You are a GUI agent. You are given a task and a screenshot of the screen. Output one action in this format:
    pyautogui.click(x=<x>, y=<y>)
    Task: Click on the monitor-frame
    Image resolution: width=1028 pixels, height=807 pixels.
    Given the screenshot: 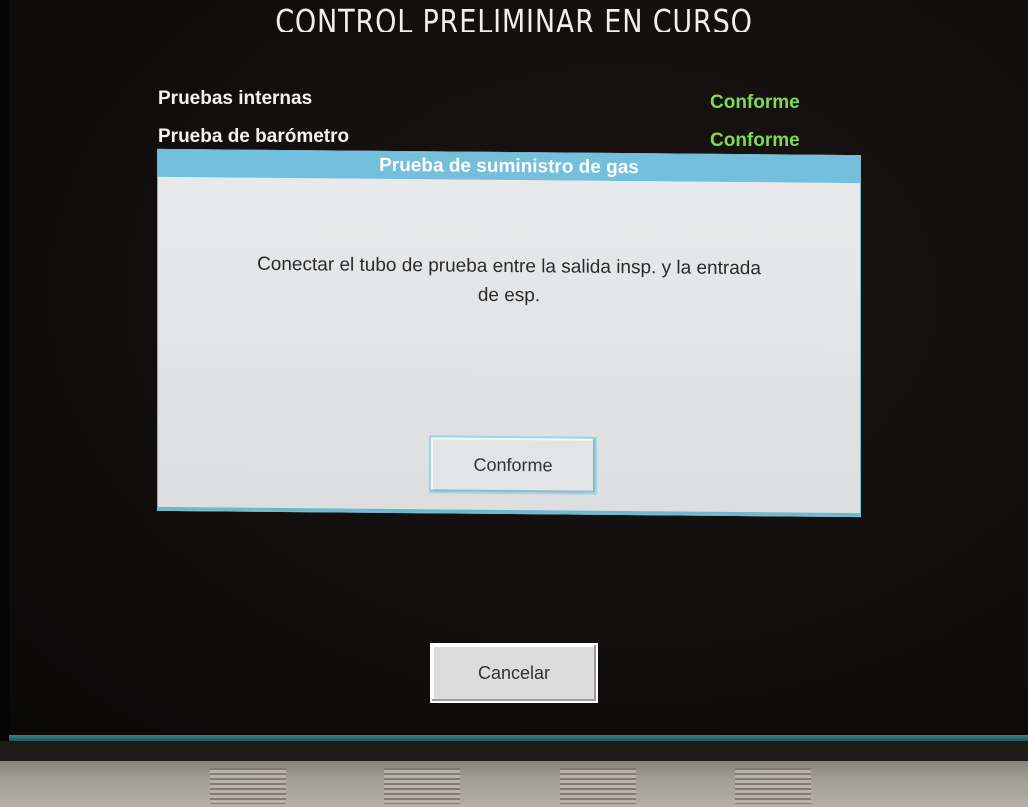 What is the action you would take?
    pyautogui.click(x=514, y=751)
    